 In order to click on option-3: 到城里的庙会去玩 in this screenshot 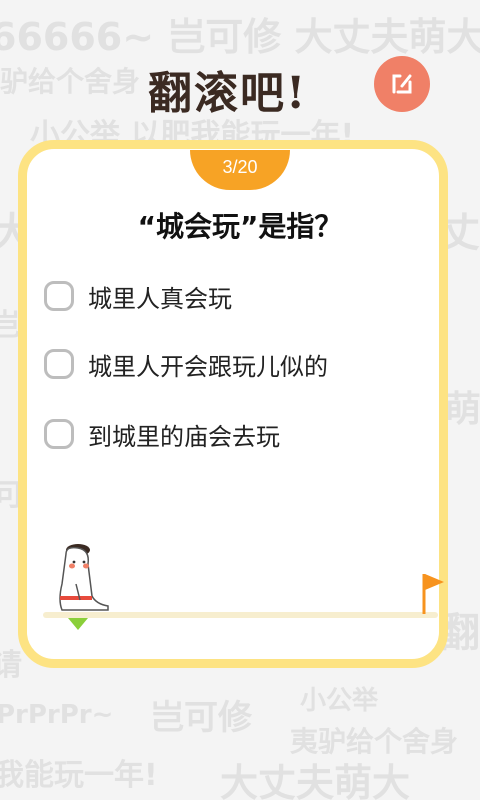, I will do `click(162, 434)`.